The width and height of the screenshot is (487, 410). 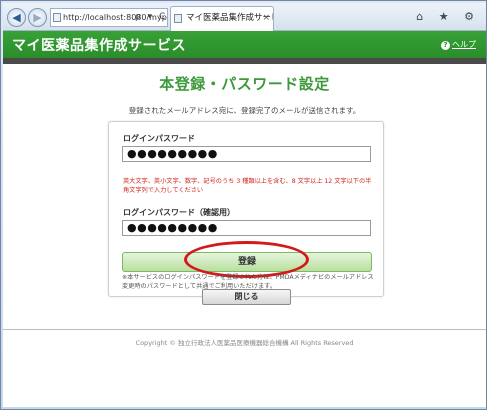 What do you see at coordinates (244, 329) in the screenshot?
I see `footer-divider` at bounding box center [244, 329].